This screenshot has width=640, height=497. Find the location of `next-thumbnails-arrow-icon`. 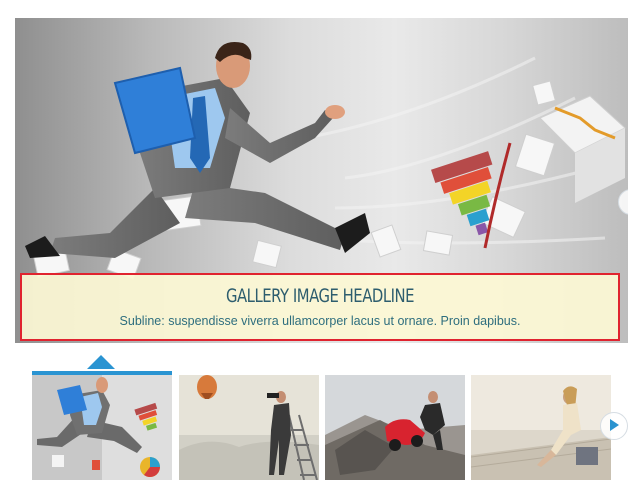

next-thumbnails-arrow-icon is located at coordinates (614, 426).